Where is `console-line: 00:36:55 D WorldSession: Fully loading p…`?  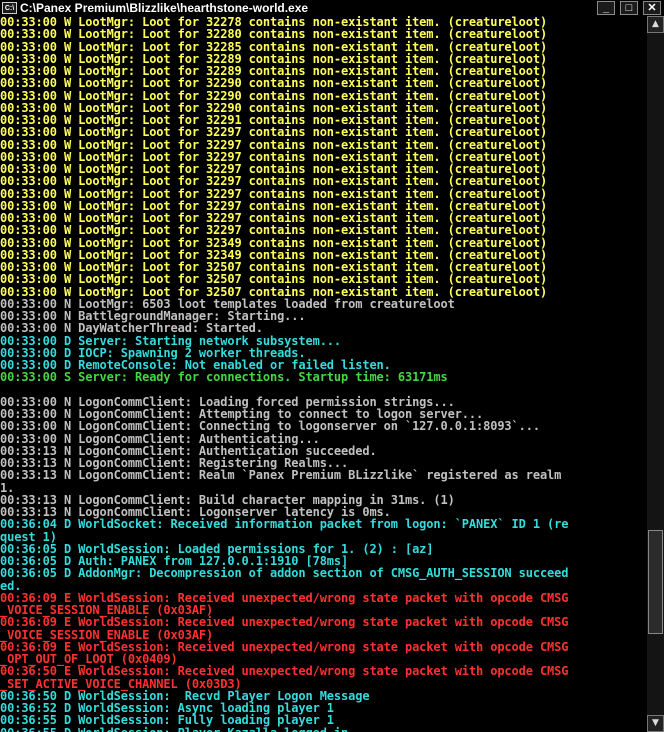
console-line: 00:36:55 D WorldSession: Fully loading p… is located at coordinates (167, 720).